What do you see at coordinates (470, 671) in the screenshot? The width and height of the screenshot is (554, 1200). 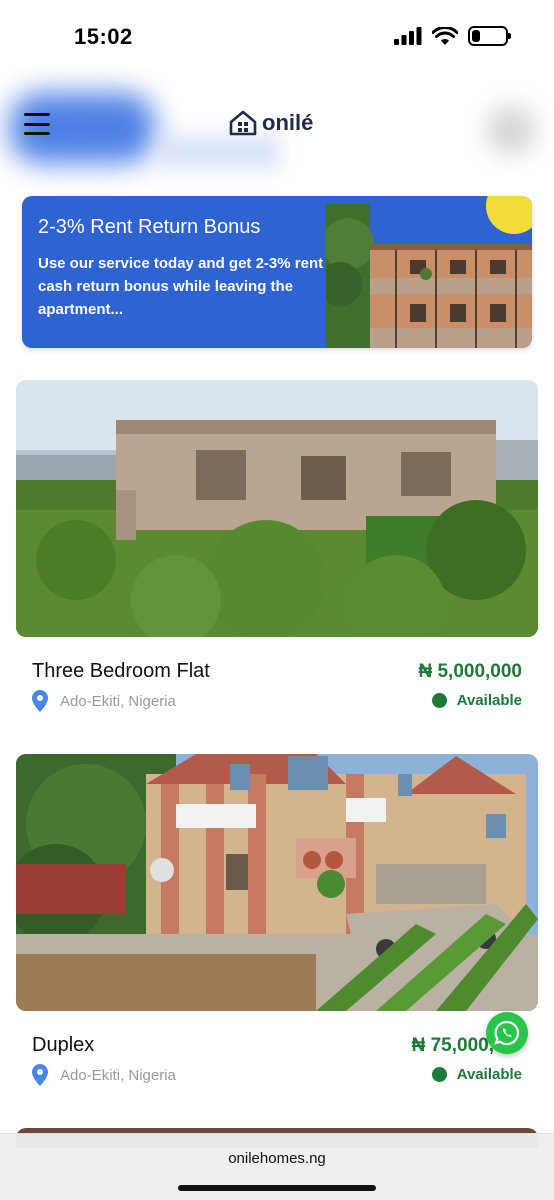 I see `listing-price: ₦ 5,000,000` at bounding box center [470, 671].